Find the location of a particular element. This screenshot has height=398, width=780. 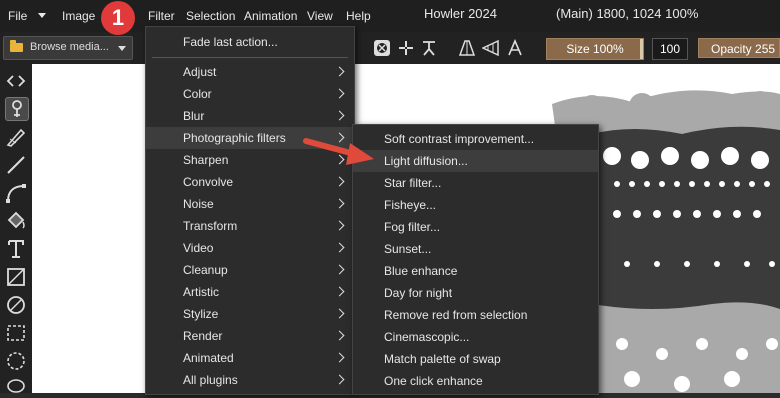

ellipse-select-icon is located at coordinates (16, 361).